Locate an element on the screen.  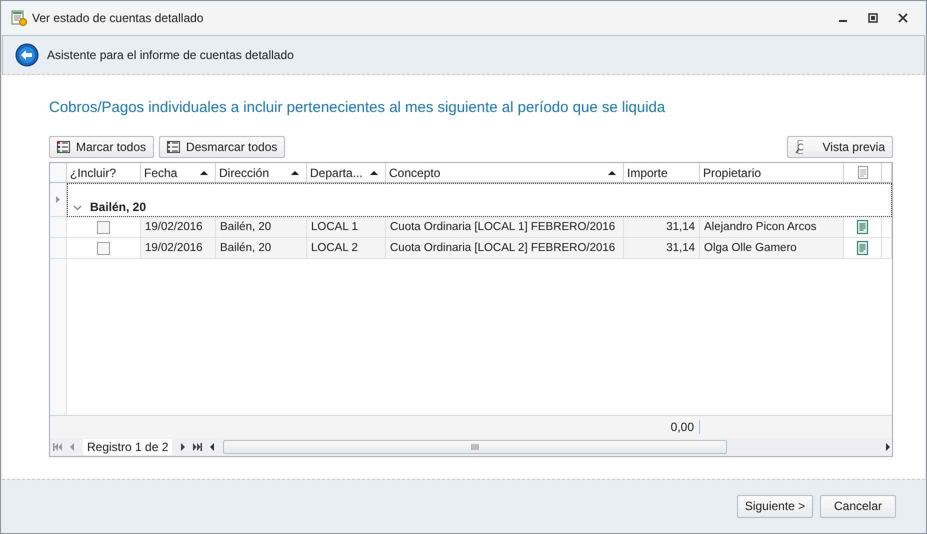
group-label: Bailén, 20 is located at coordinates (118, 207).